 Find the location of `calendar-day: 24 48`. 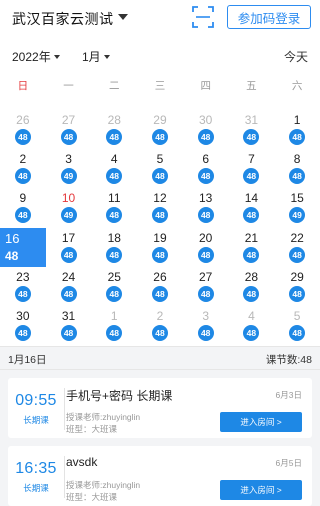

calendar-day: 24 48 is located at coordinates (69, 286).